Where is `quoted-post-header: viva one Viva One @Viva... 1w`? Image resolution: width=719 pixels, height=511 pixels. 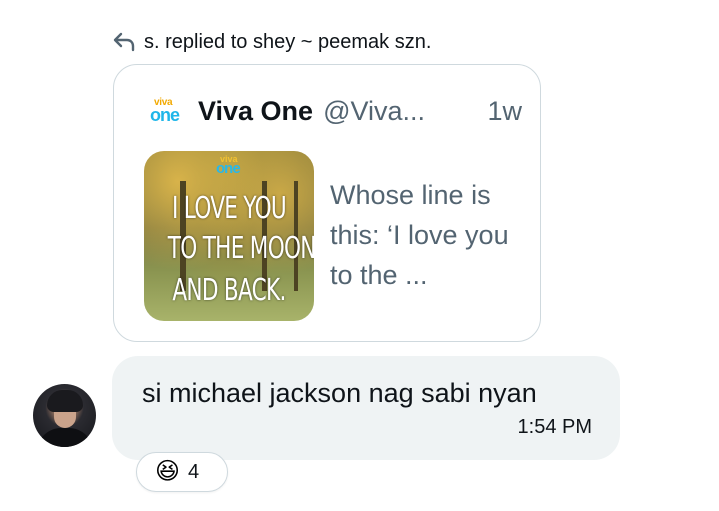 quoted-post-header: viva one Viva One @Viva... 1w is located at coordinates (336, 111).